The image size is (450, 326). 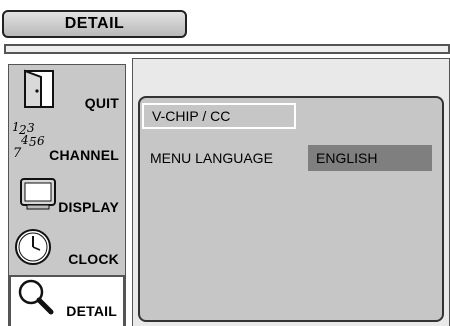 What do you see at coordinates (39, 88) in the screenshot?
I see `door-icon` at bounding box center [39, 88].